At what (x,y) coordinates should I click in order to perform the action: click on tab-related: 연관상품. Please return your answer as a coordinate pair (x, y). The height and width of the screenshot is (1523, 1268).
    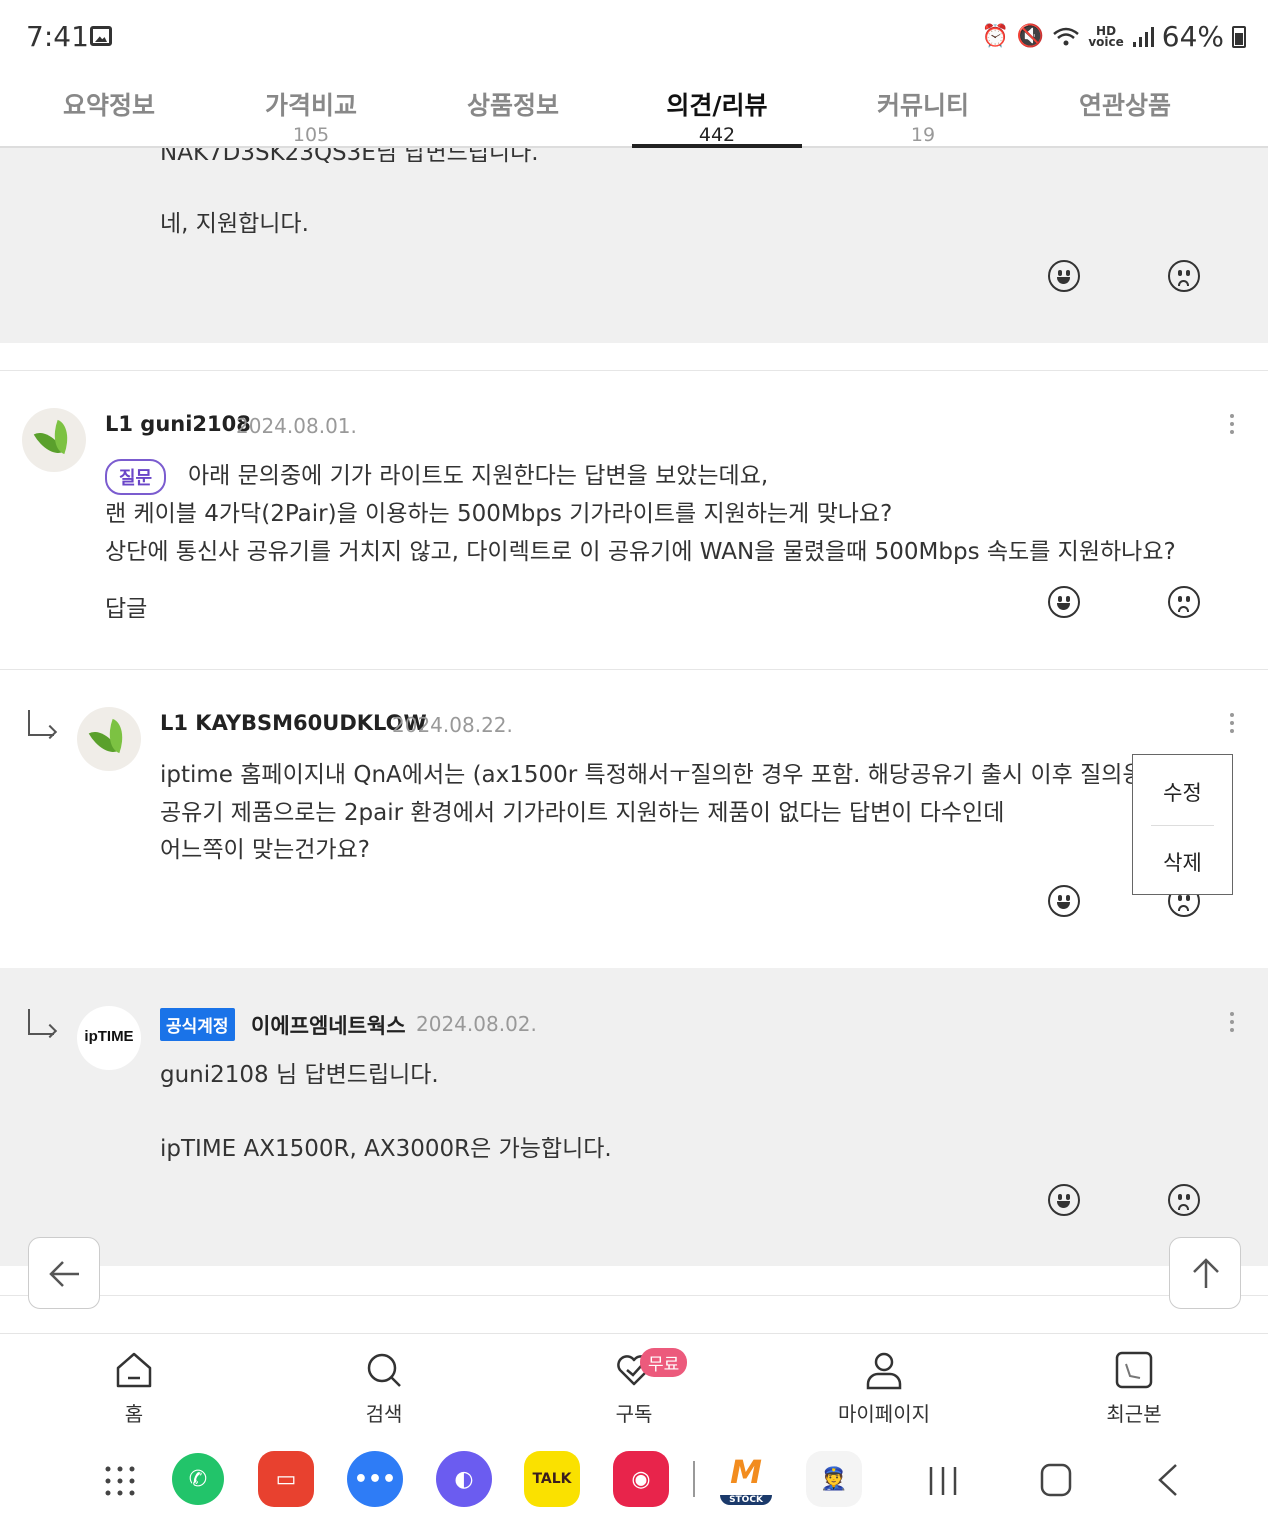
    Looking at the image, I should click on (1125, 110).